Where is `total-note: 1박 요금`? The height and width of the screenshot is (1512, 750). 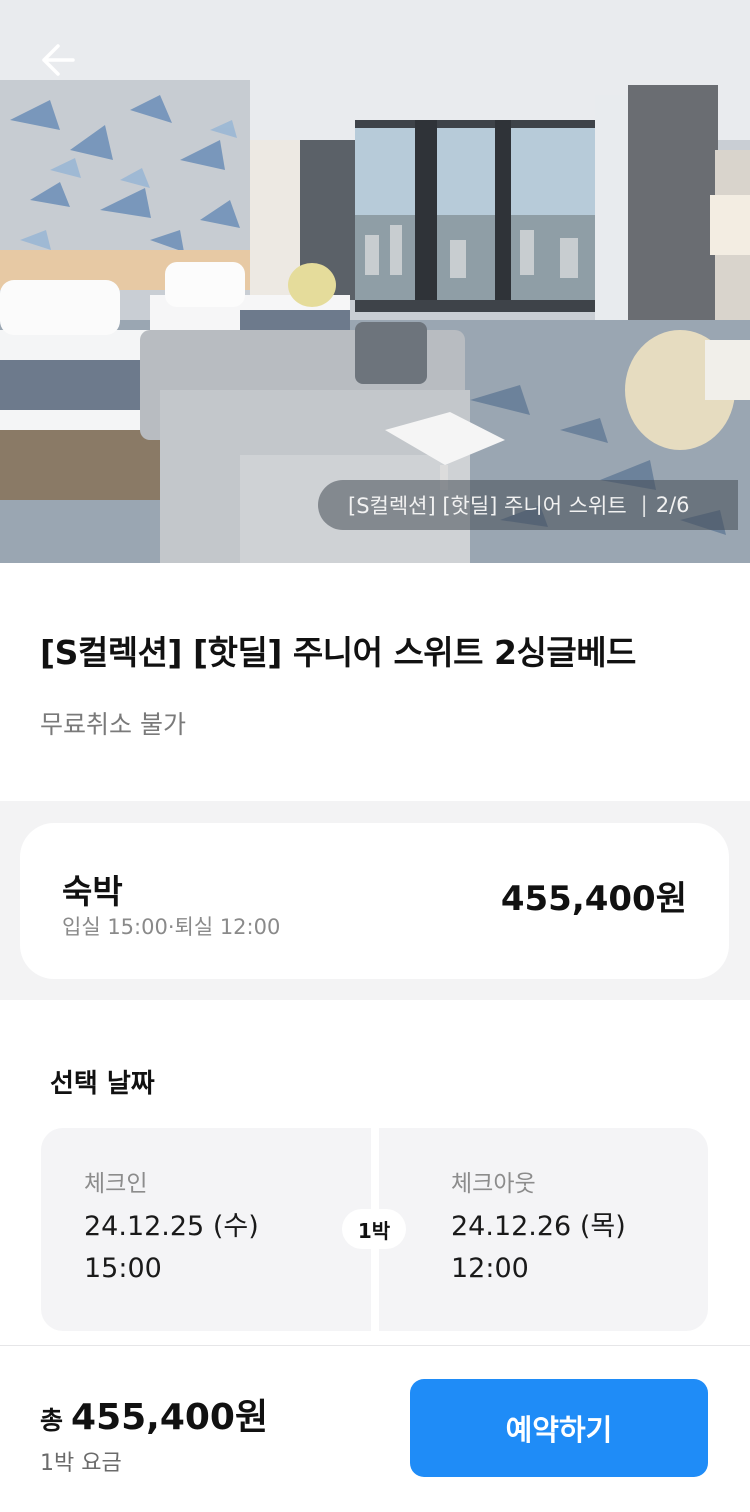
total-note: 1박 요금 is located at coordinates (81, 1463).